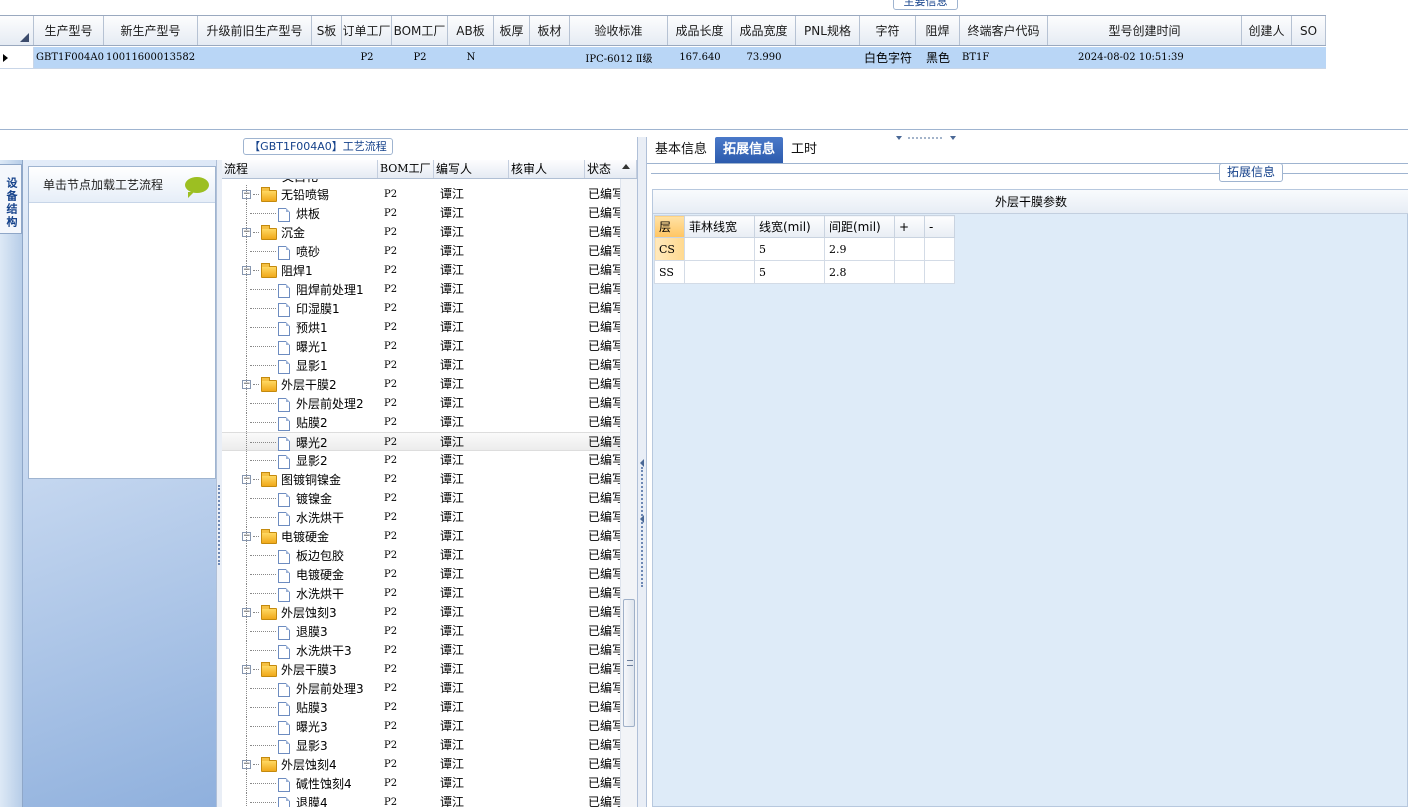 This screenshot has width=1408, height=807. Describe the element at coordinates (421, 726) in the screenshot. I see `tree-row: 曝光3 P2 谭江 已编写` at that location.